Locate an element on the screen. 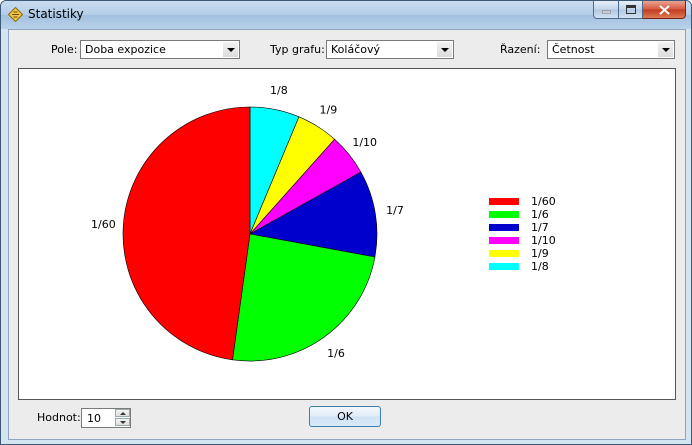  minimize-icon is located at coordinates (606, 11).